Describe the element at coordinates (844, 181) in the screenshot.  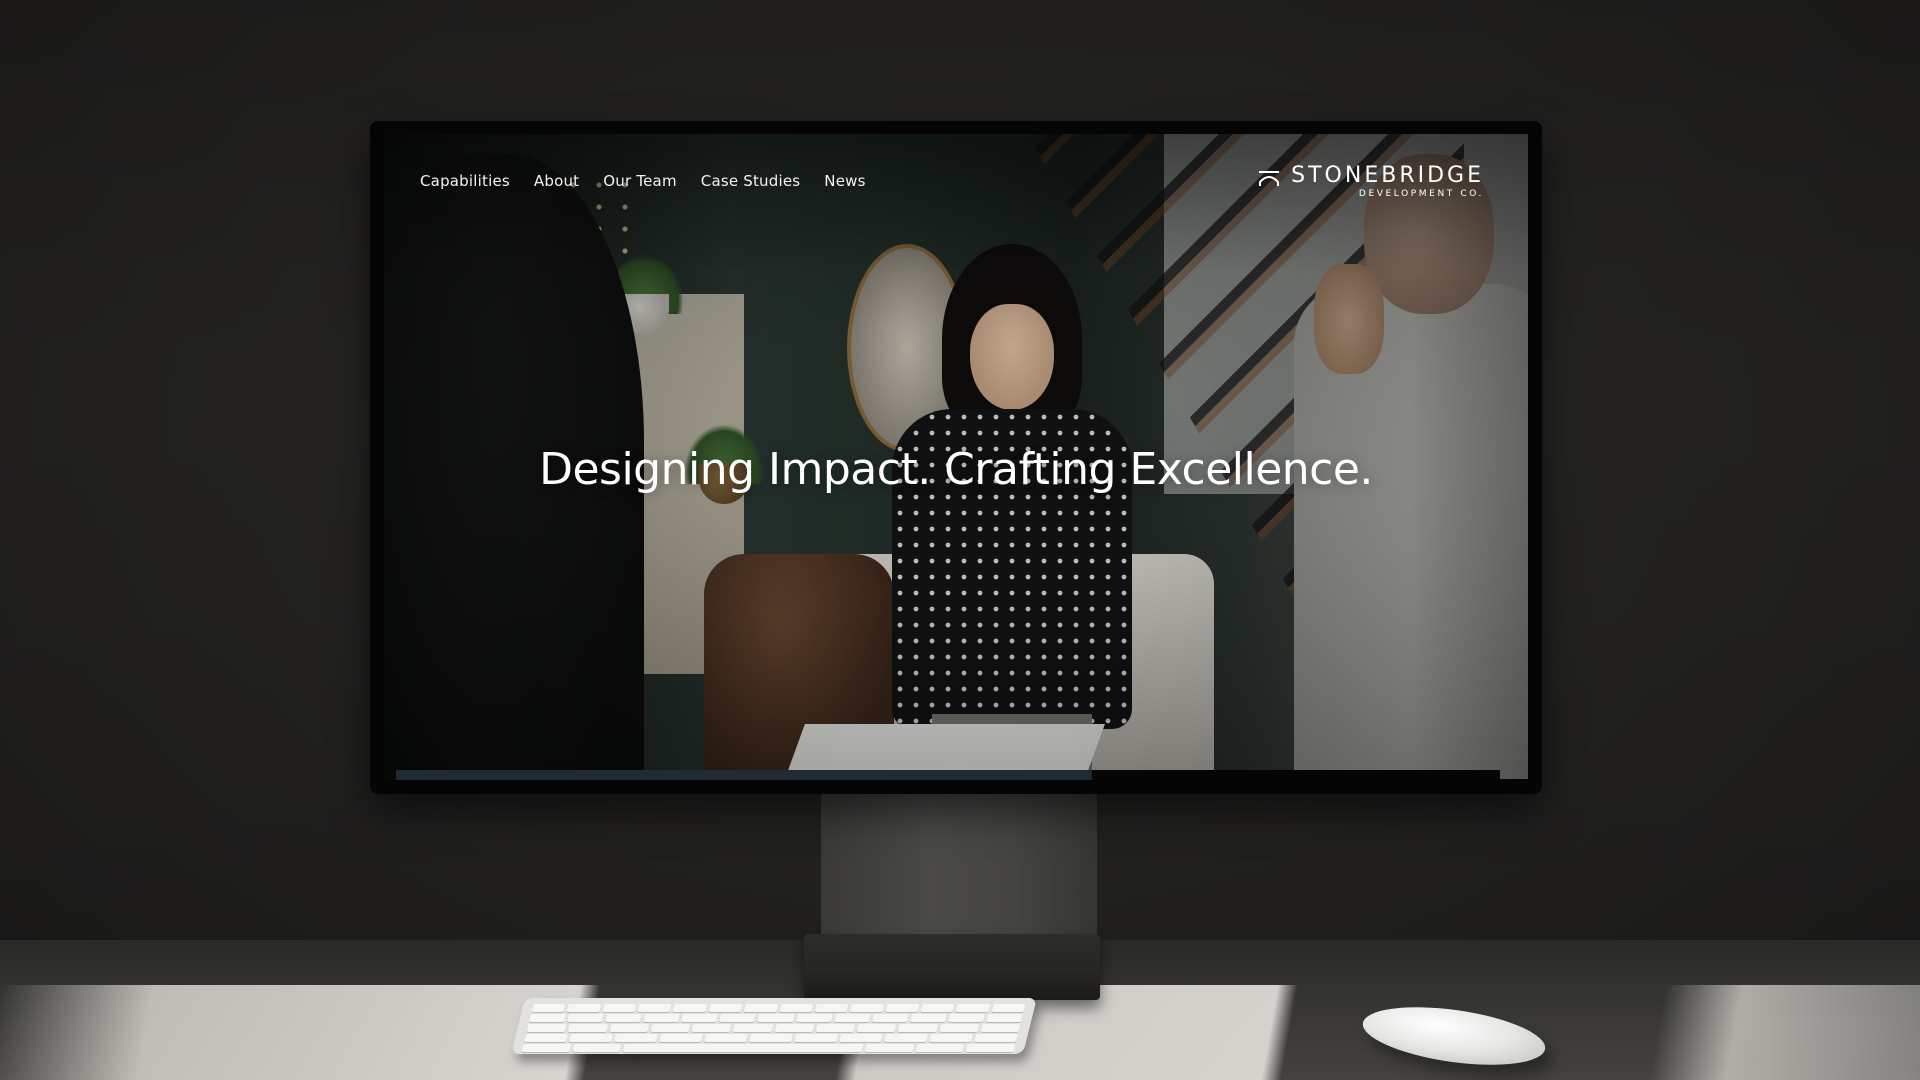
I see `nav-link-news: News` at that location.